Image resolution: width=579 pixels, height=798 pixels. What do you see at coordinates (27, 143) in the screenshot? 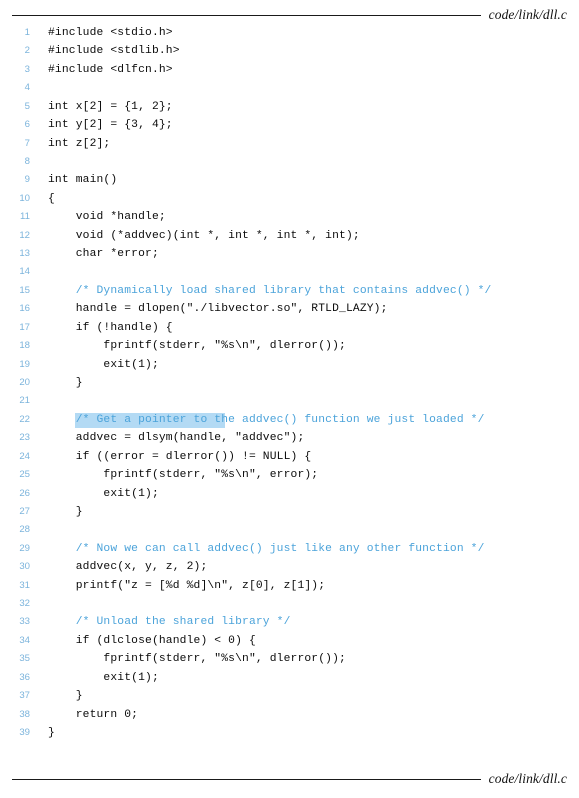
I see `line-number: 7` at bounding box center [27, 143].